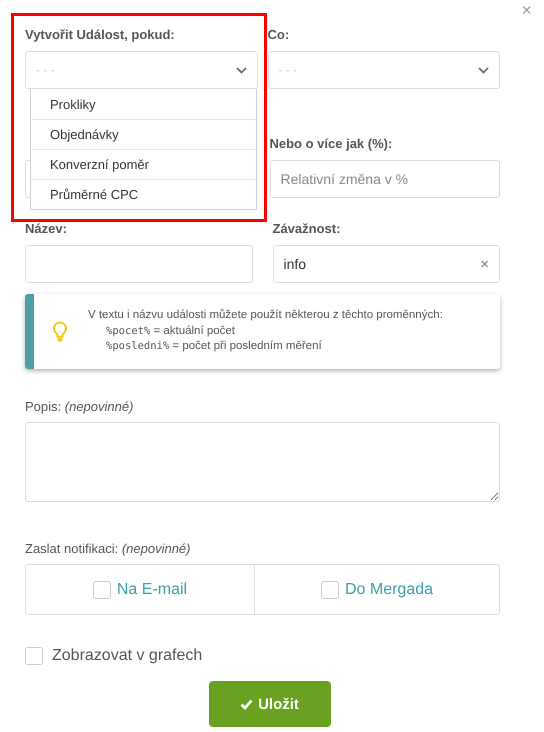 The height and width of the screenshot is (732, 544). What do you see at coordinates (46, 228) in the screenshot?
I see `field-label: Název:` at bounding box center [46, 228].